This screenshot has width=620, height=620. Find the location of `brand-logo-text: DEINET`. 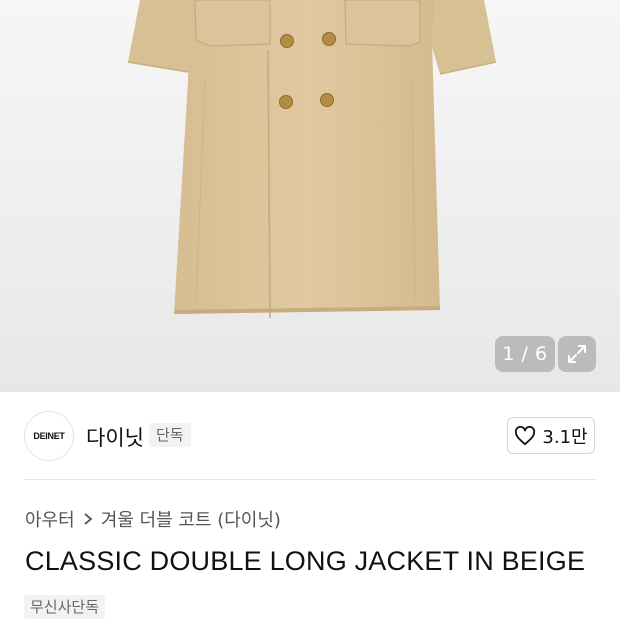

brand-logo-text: DEINET is located at coordinates (49, 436).